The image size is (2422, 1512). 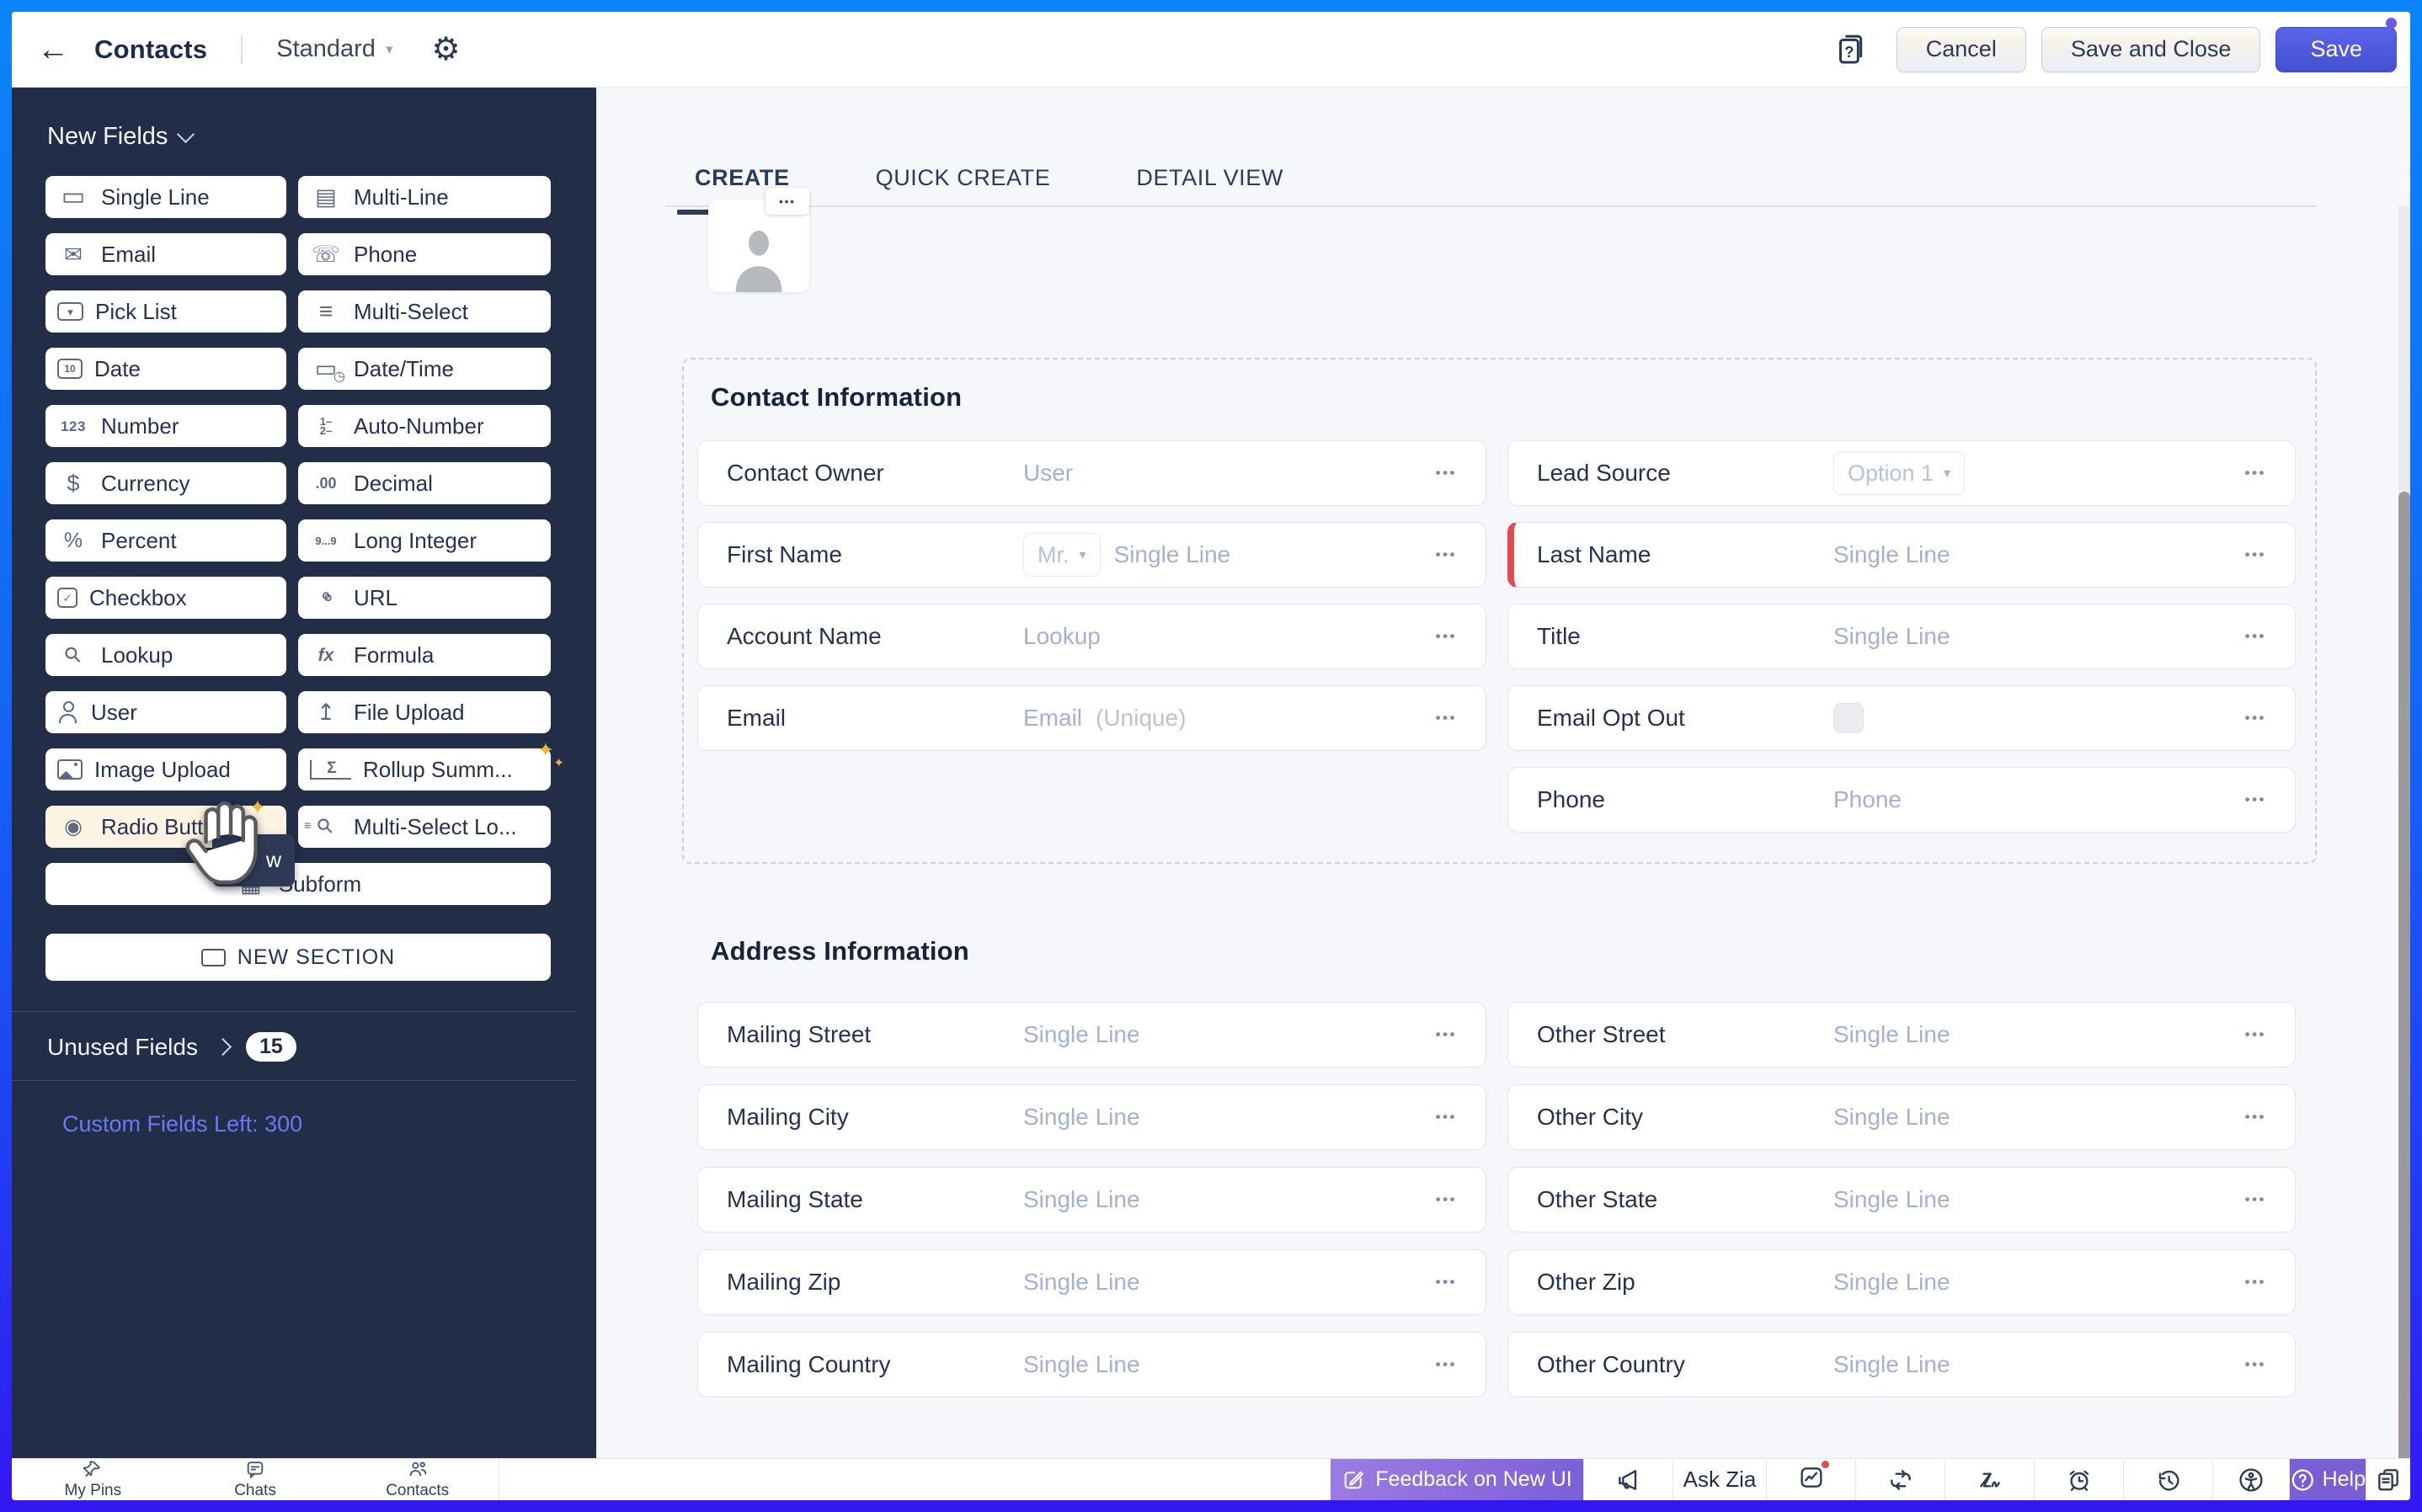 What do you see at coordinates (93, 1480) in the screenshot?
I see `dock-item-my-pins: My Pins` at bounding box center [93, 1480].